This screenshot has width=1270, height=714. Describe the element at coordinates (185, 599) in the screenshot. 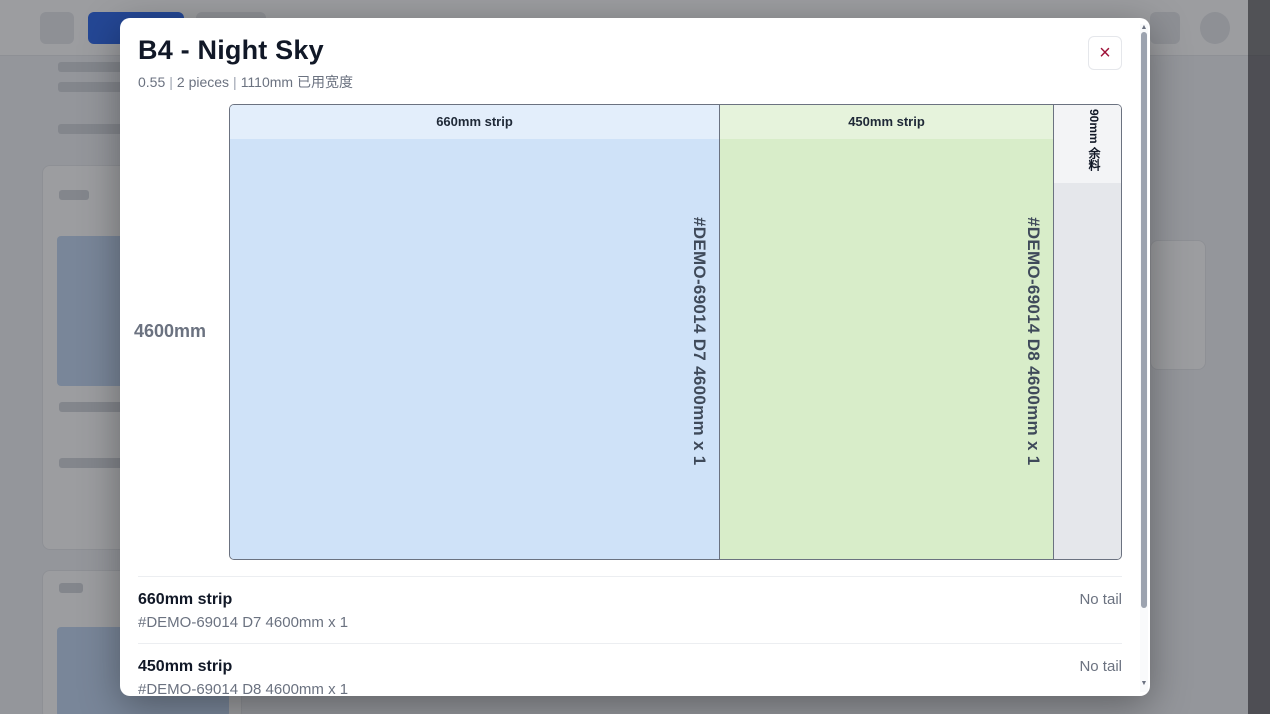

I see `list-item-title: 660mm strip` at that location.